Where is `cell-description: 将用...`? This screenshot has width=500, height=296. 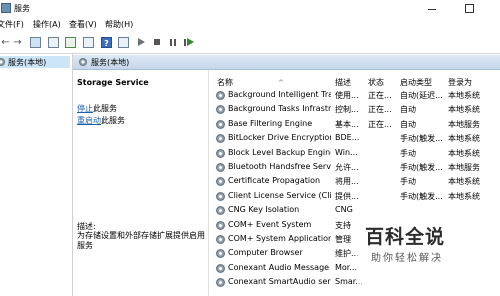
cell-description: 将用... is located at coordinates (347, 182).